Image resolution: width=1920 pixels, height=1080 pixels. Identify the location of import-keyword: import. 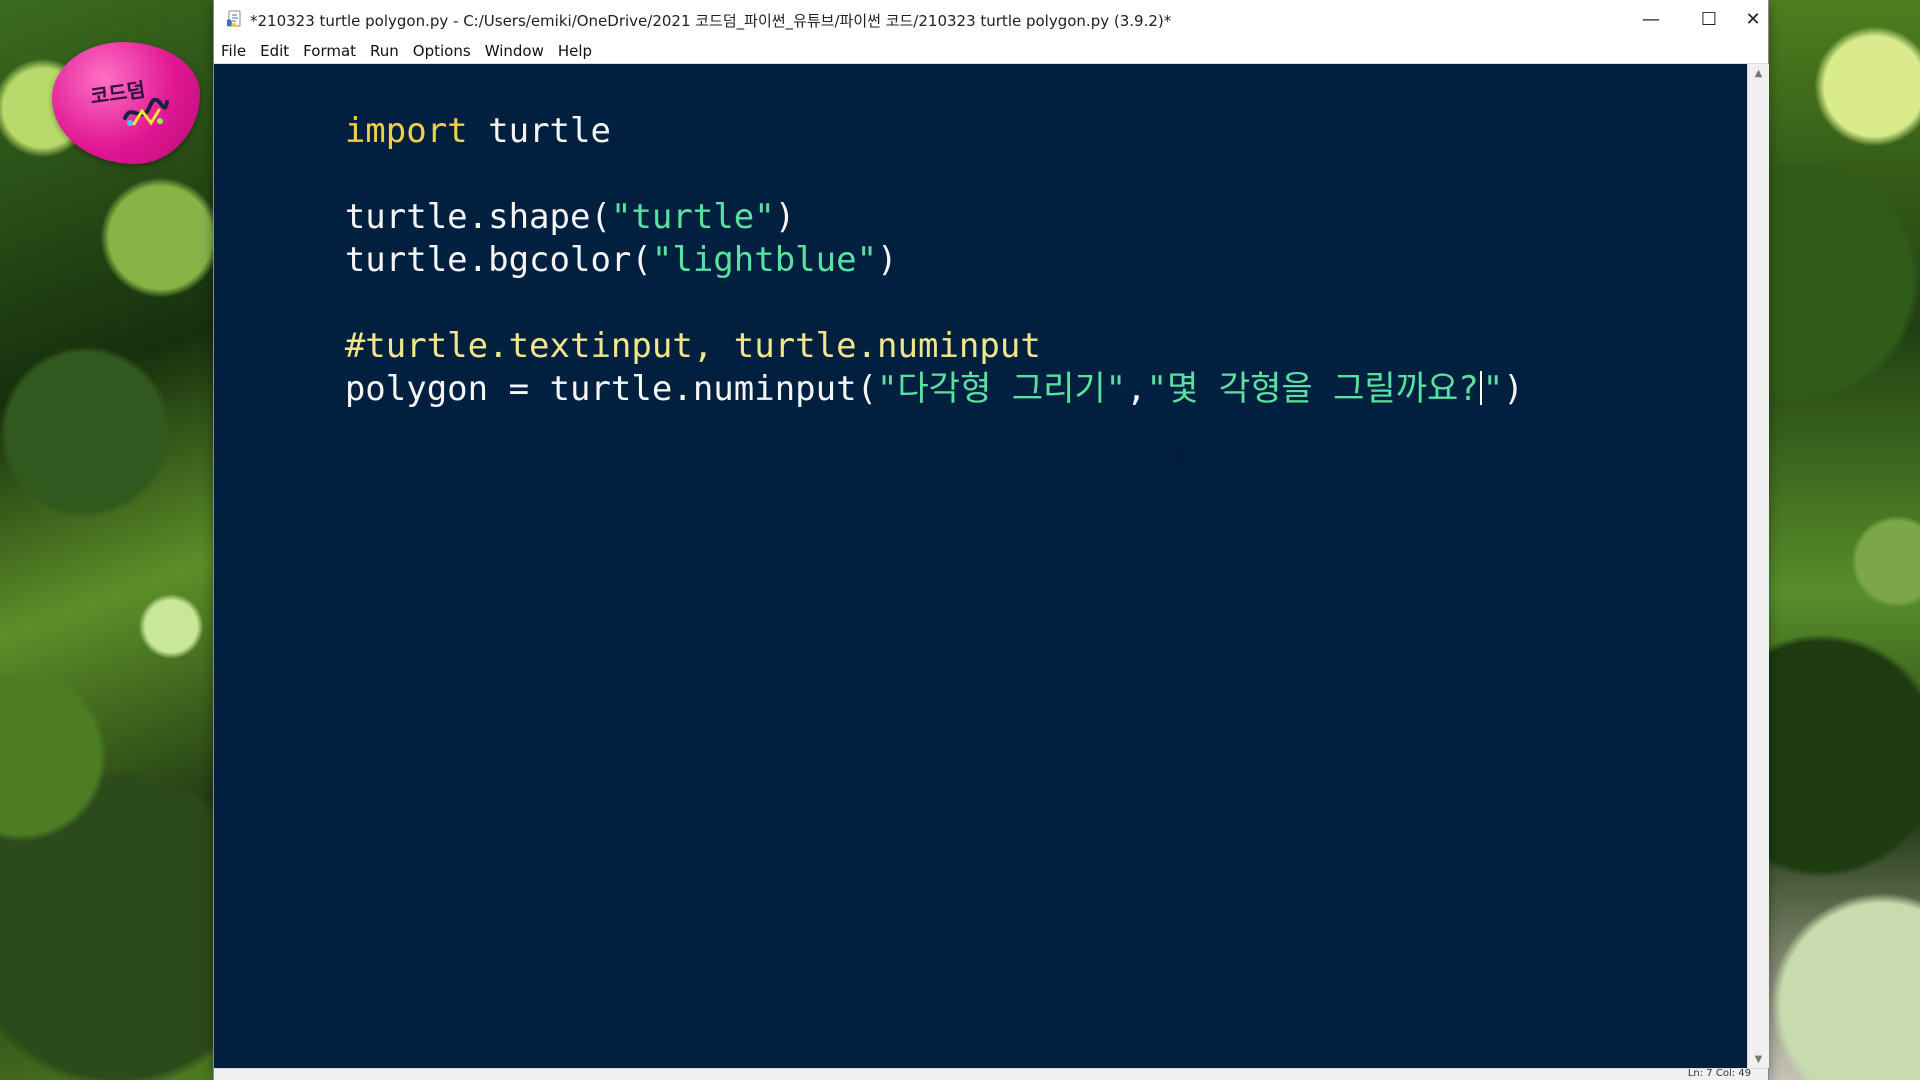
(406, 131).